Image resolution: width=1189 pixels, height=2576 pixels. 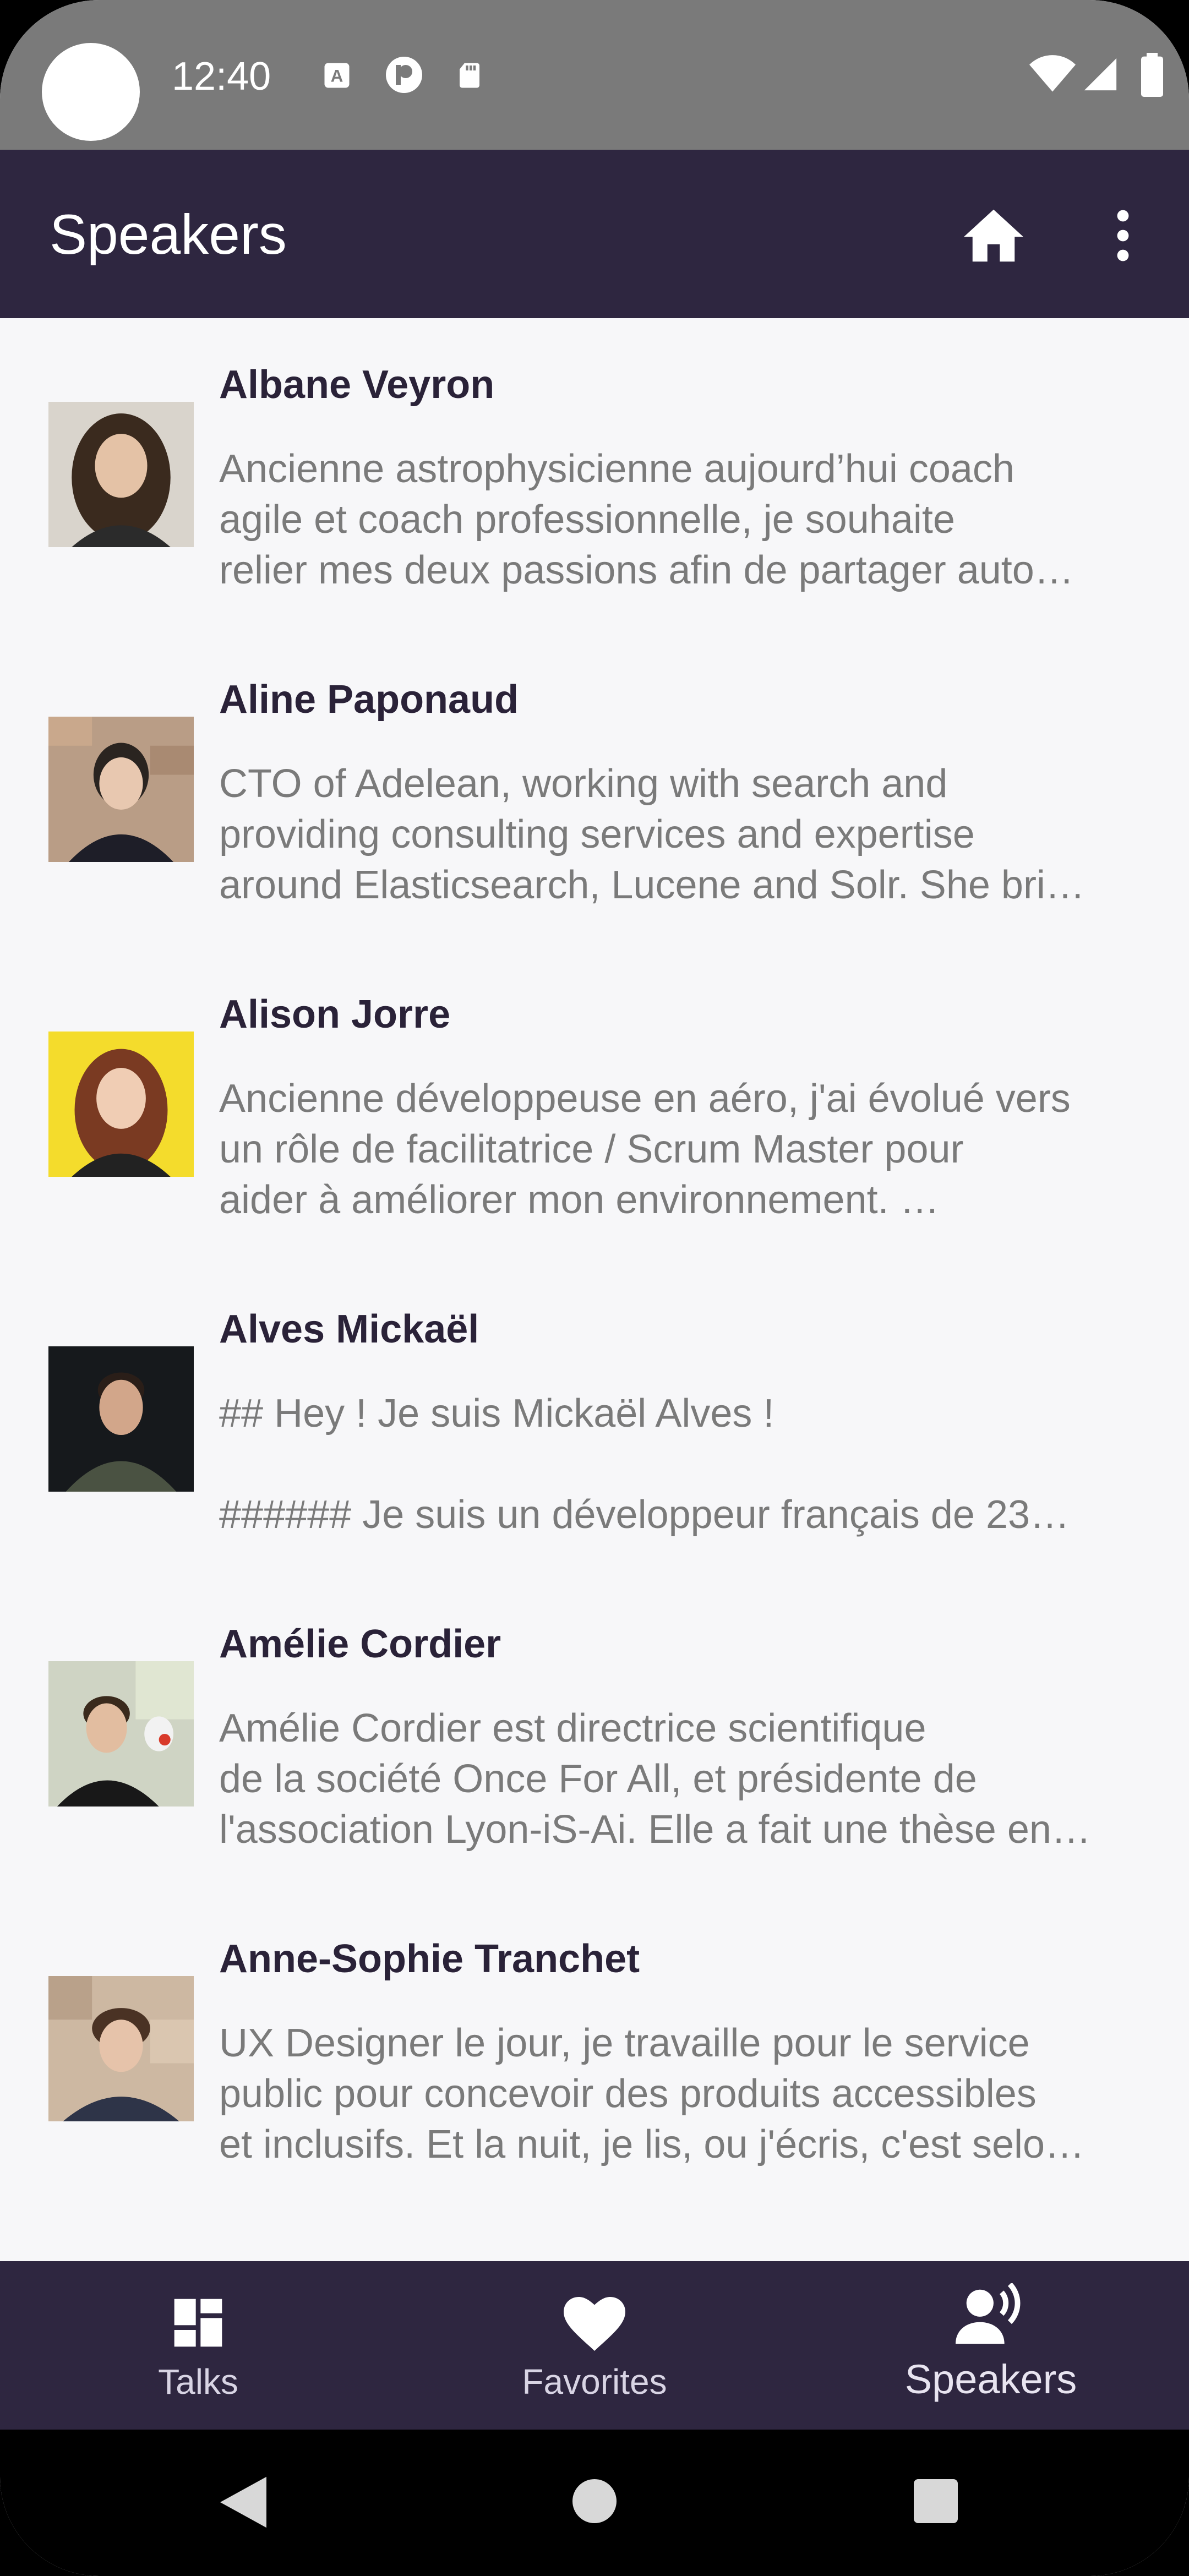 I want to click on status-time: 12:40, so click(x=221, y=76).